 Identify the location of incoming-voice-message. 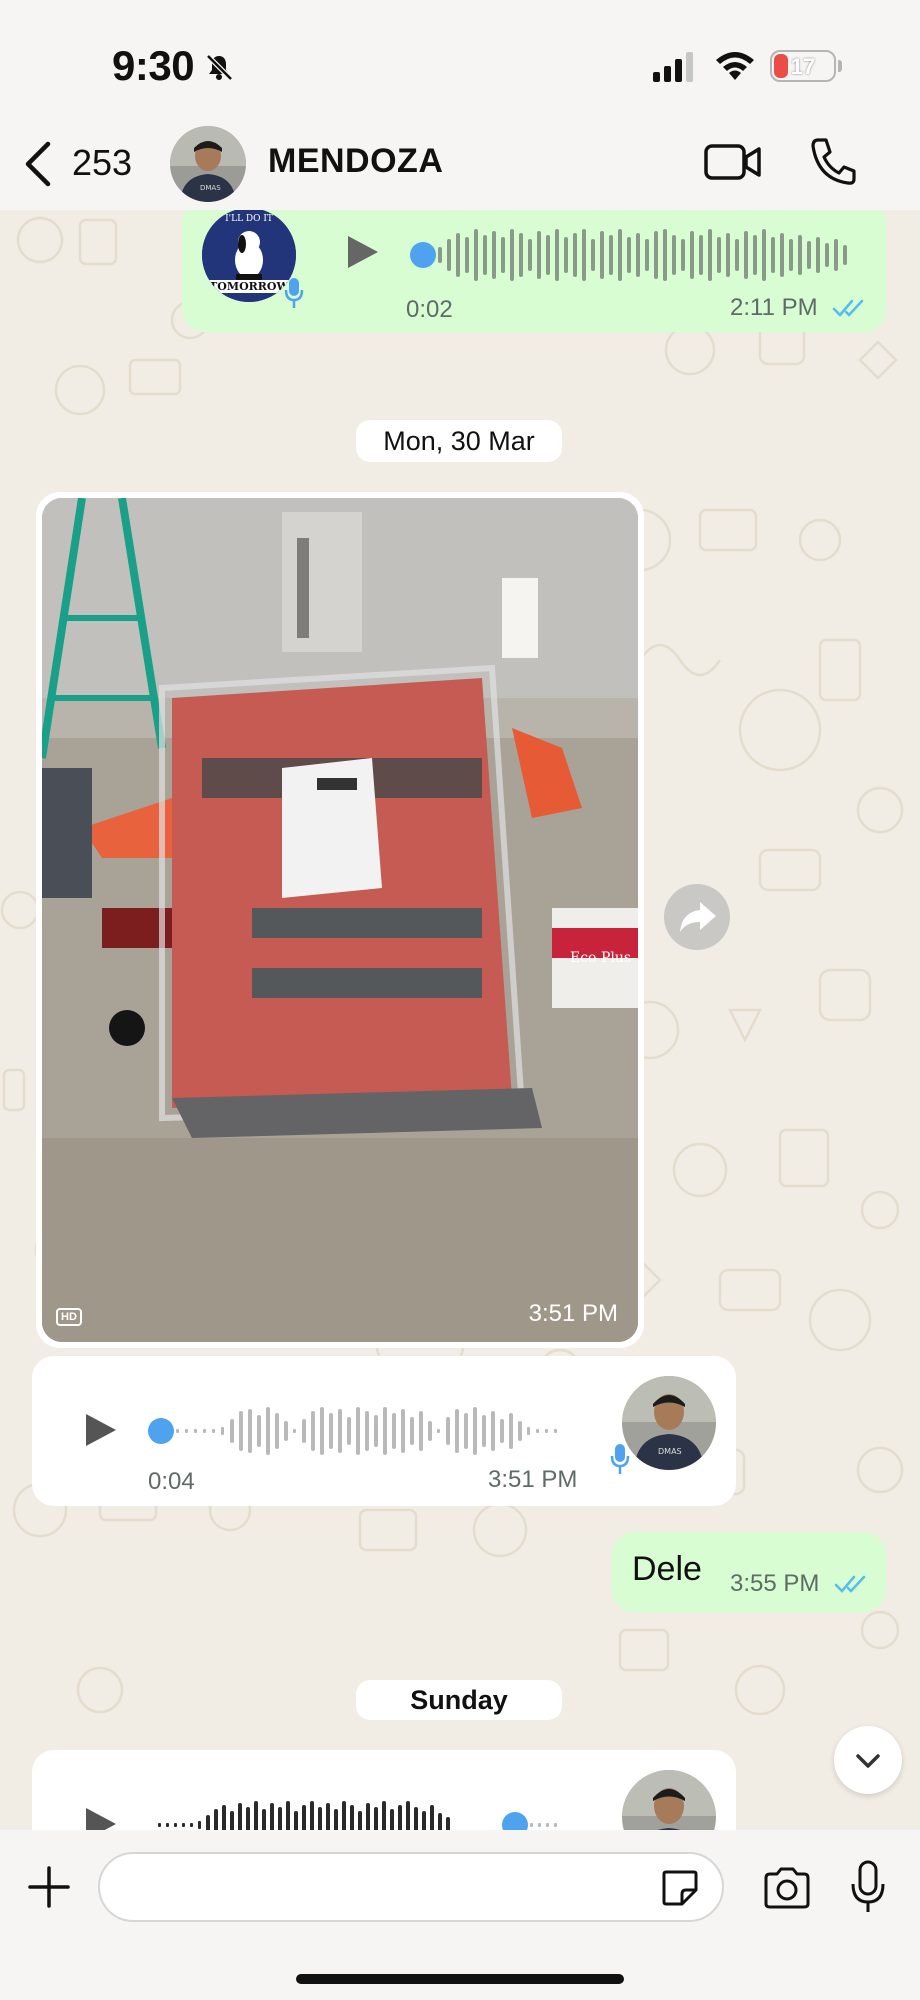
(384, 1790).